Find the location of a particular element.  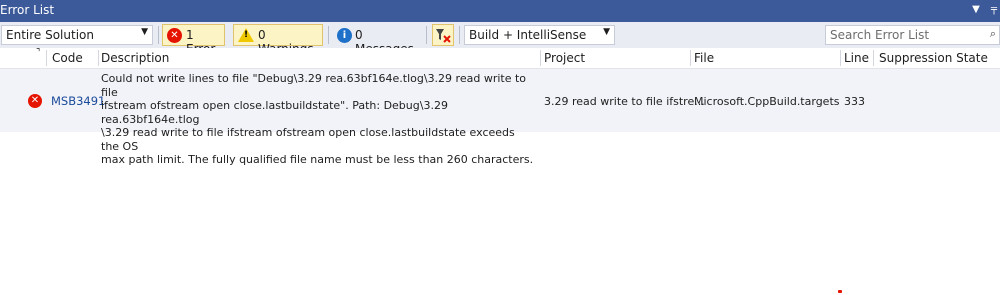

tool-window-titlebar: Error List ▼ ╤ is located at coordinates (500, 11).